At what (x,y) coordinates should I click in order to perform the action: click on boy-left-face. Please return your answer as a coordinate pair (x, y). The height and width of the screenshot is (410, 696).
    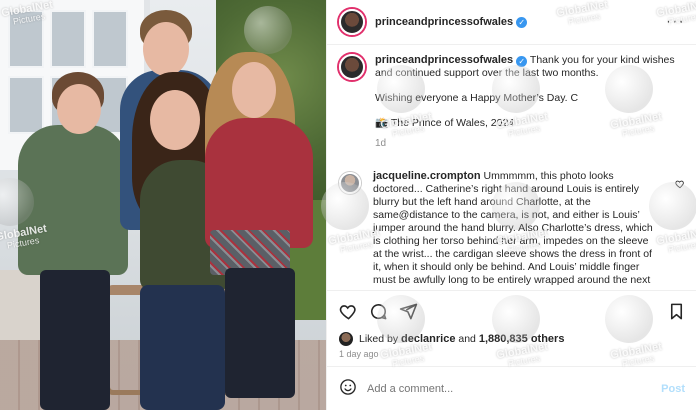
    Looking at the image, I should click on (79, 109).